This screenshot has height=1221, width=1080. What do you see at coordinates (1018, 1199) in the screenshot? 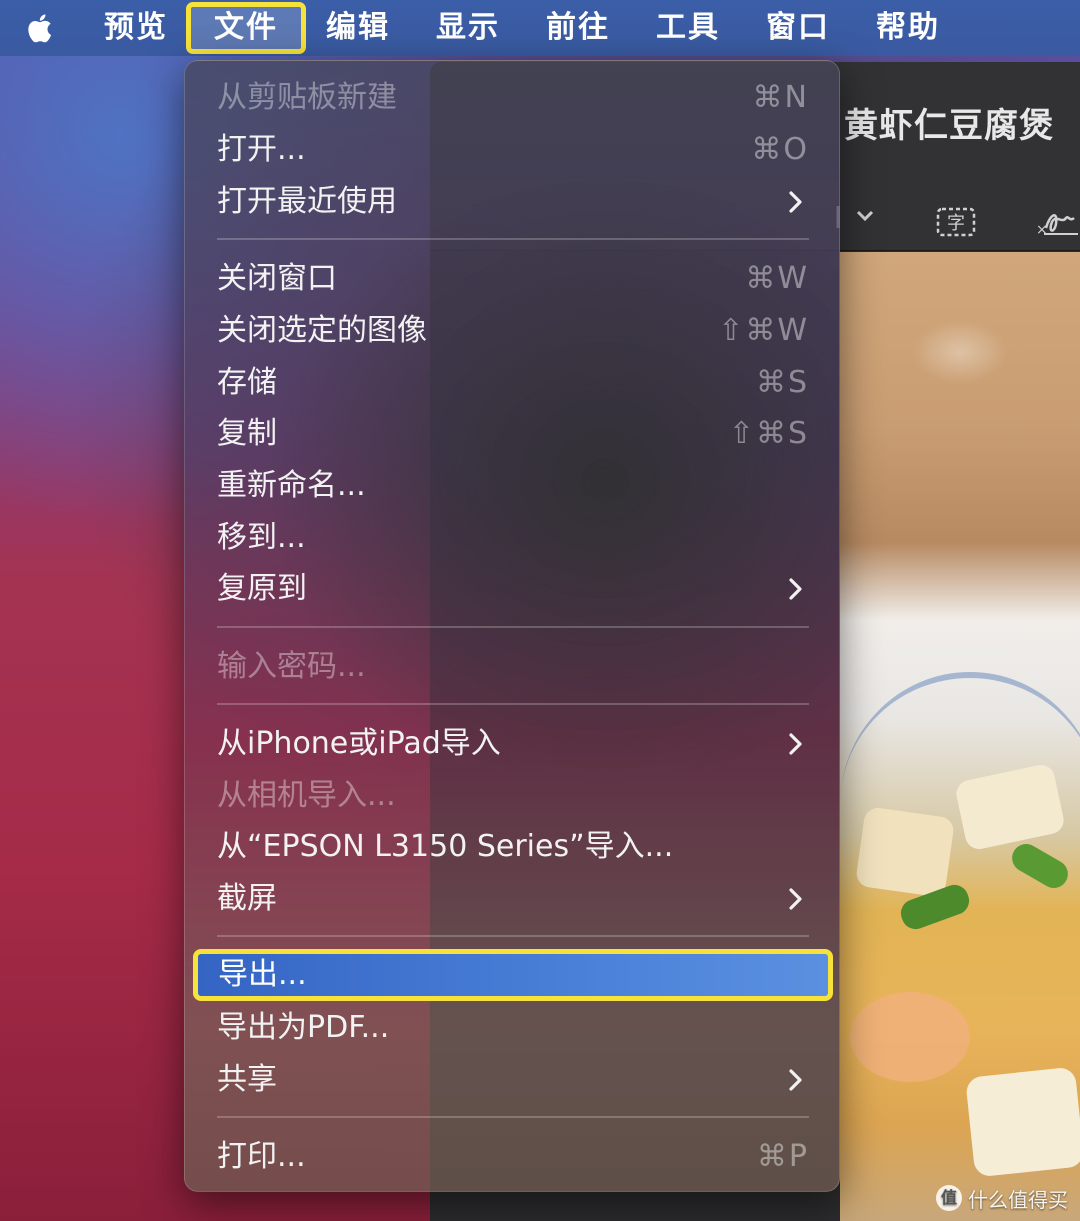
I see `watermark-text: 什么值得买` at bounding box center [1018, 1199].